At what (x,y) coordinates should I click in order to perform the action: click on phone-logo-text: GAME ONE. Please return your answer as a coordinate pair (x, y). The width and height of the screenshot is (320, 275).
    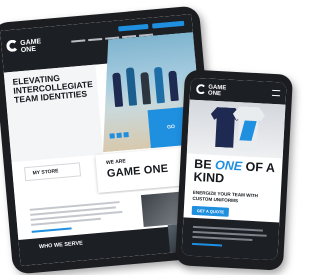
    Looking at the image, I should click on (217, 91).